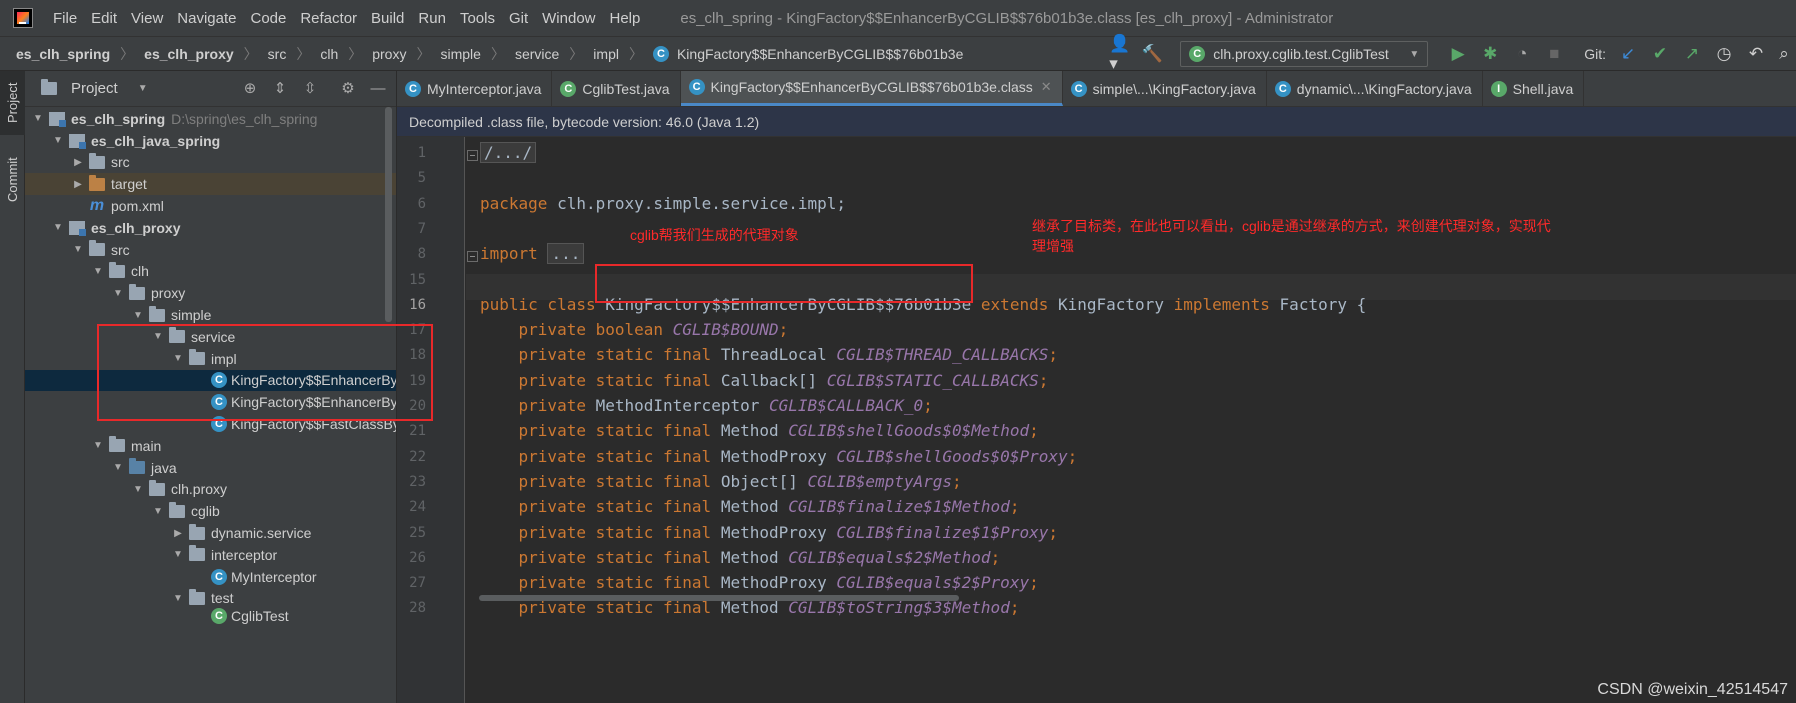 The image size is (1796, 703). I want to click on tab-cglibtest: C CglibTest.java, so click(616, 88).